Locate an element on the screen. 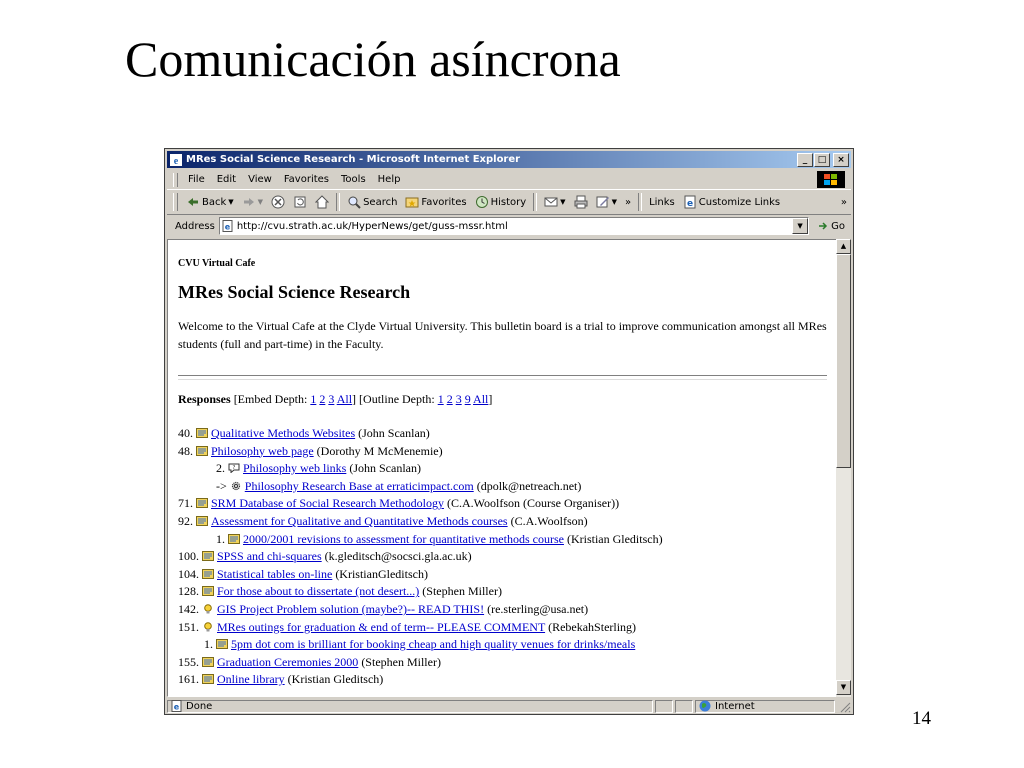 This screenshot has height=768, width=1024. minimize-button: _ is located at coordinates (805, 159).